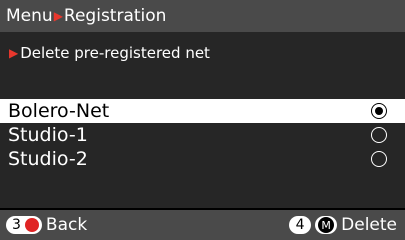  I want to click on breadcrumb-arrow-icon: ▶, so click(58, 16).